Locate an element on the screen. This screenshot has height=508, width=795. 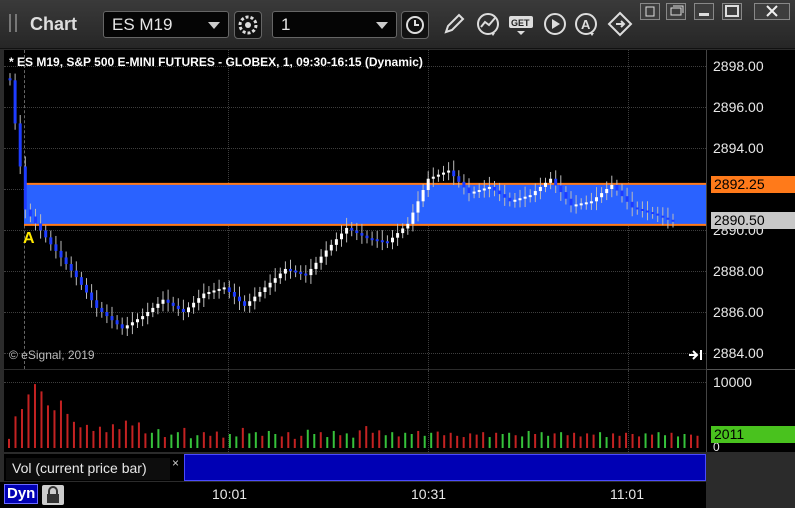
alert-icon: A is located at coordinates (586, 24).